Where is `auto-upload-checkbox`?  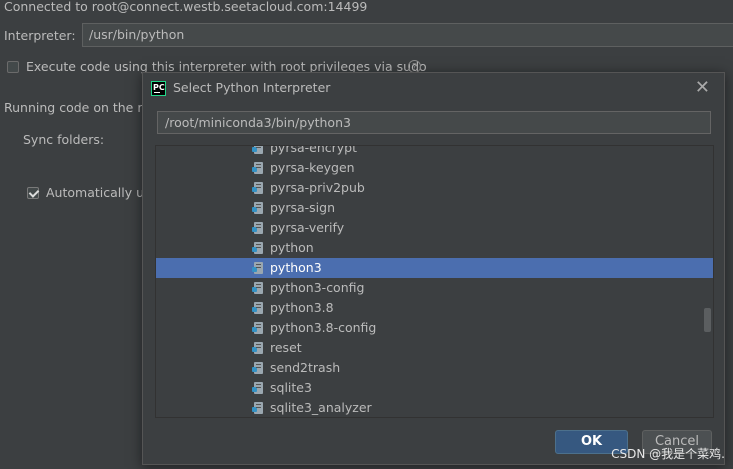
auto-upload-checkbox is located at coordinates (33, 193).